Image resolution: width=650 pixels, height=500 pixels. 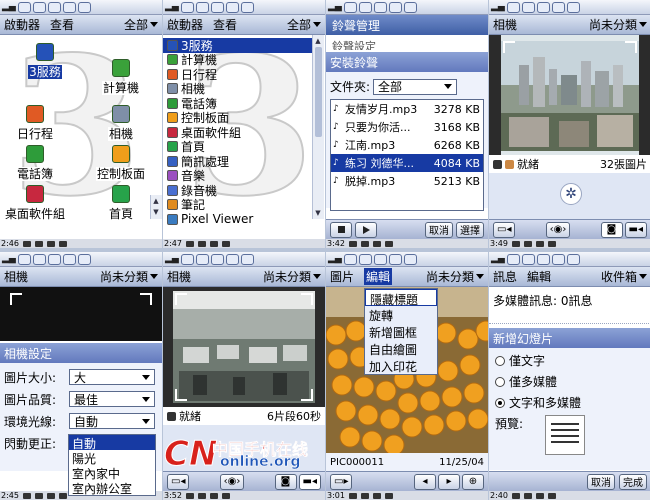 What do you see at coordinates (35, 123) in the screenshot?
I see `launcher-item-2: 日行程` at bounding box center [35, 123].